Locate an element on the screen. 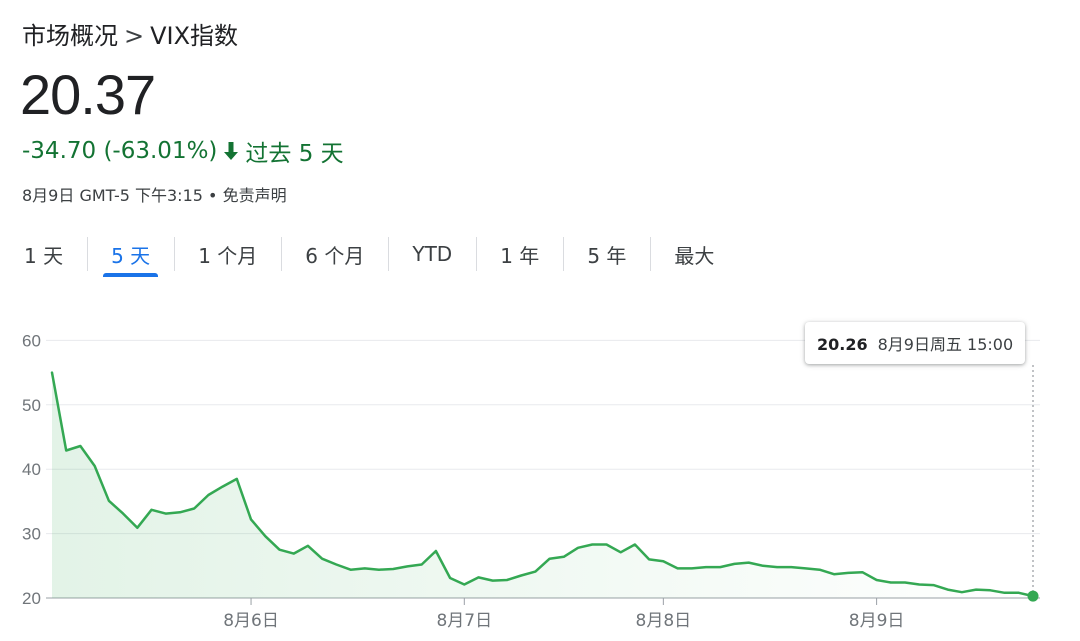  timestamp-text: 8月9日 GMT-5 下午3:15 is located at coordinates (112, 195).